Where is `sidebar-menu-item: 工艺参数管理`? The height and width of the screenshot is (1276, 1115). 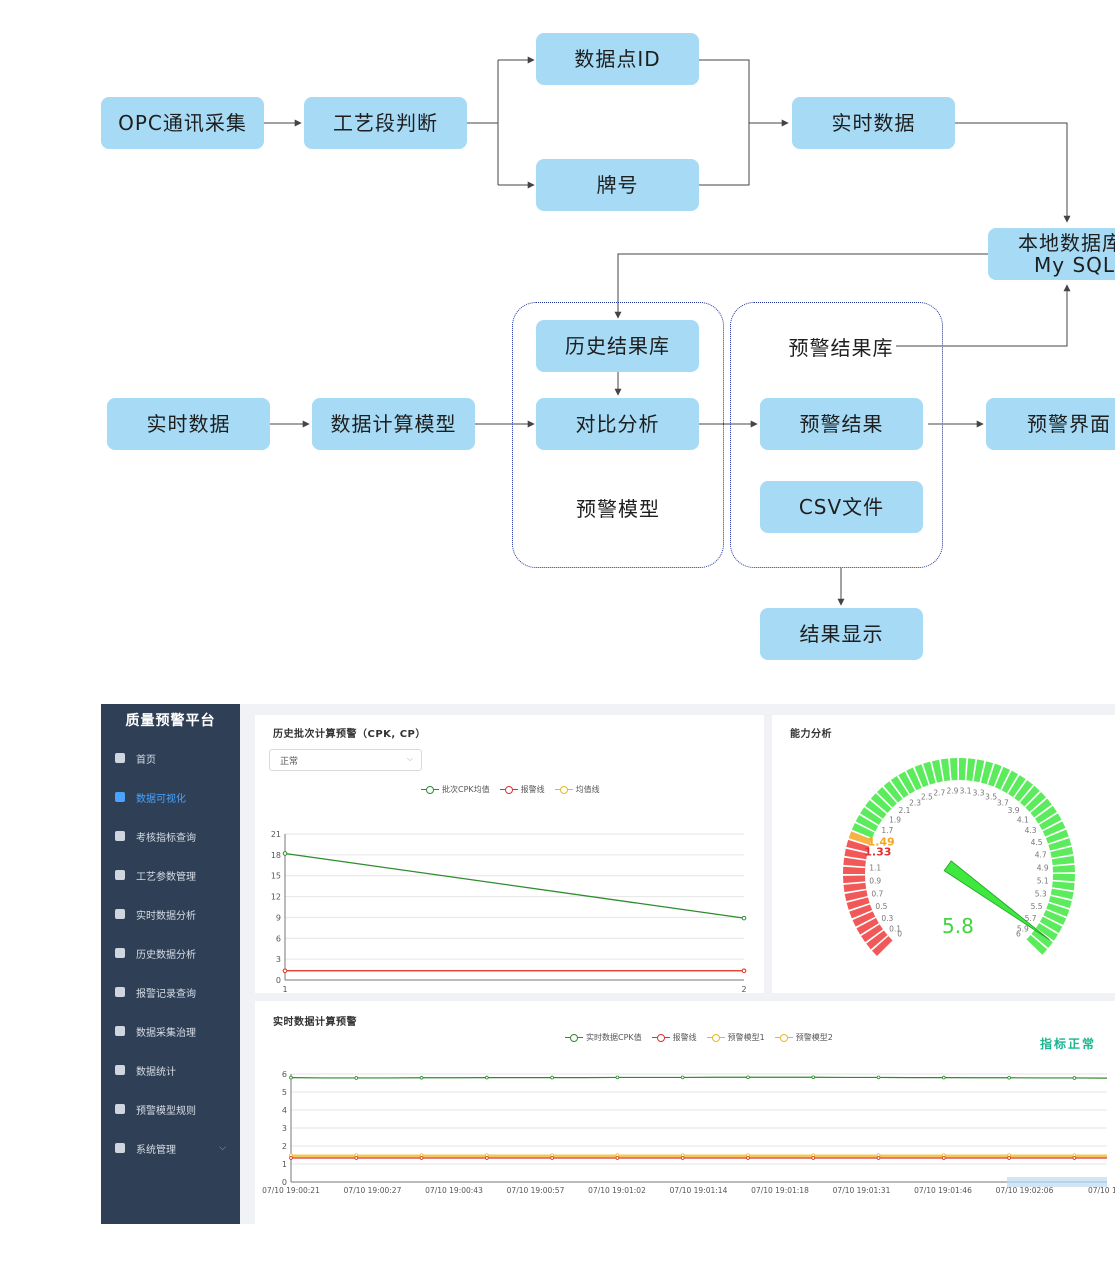
sidebar-menu-item: 工艺参数管理 is located at coordinates (170, 875).